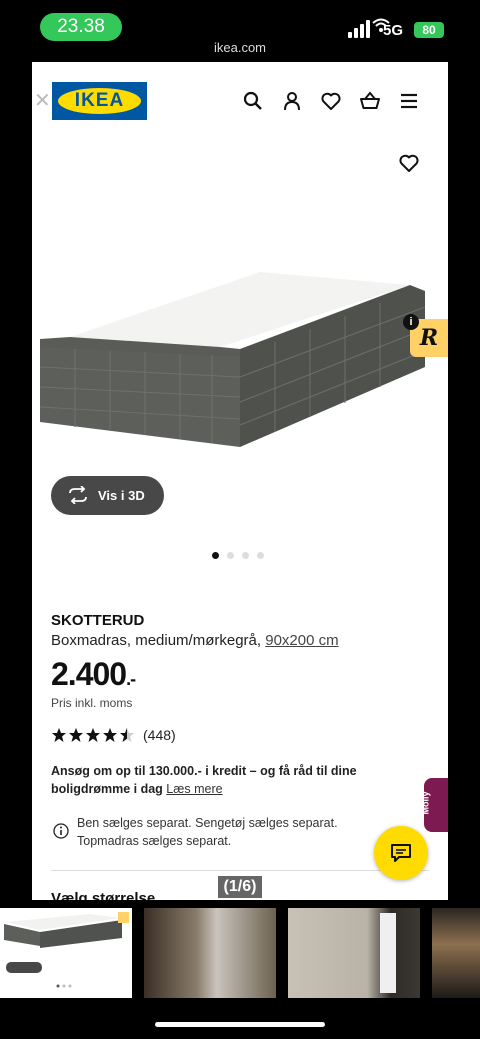  Describe the element at coordinates (240, 31) in the screenshot. I see `status-bar: 23.38 5G 80 ikea.com` at that location.